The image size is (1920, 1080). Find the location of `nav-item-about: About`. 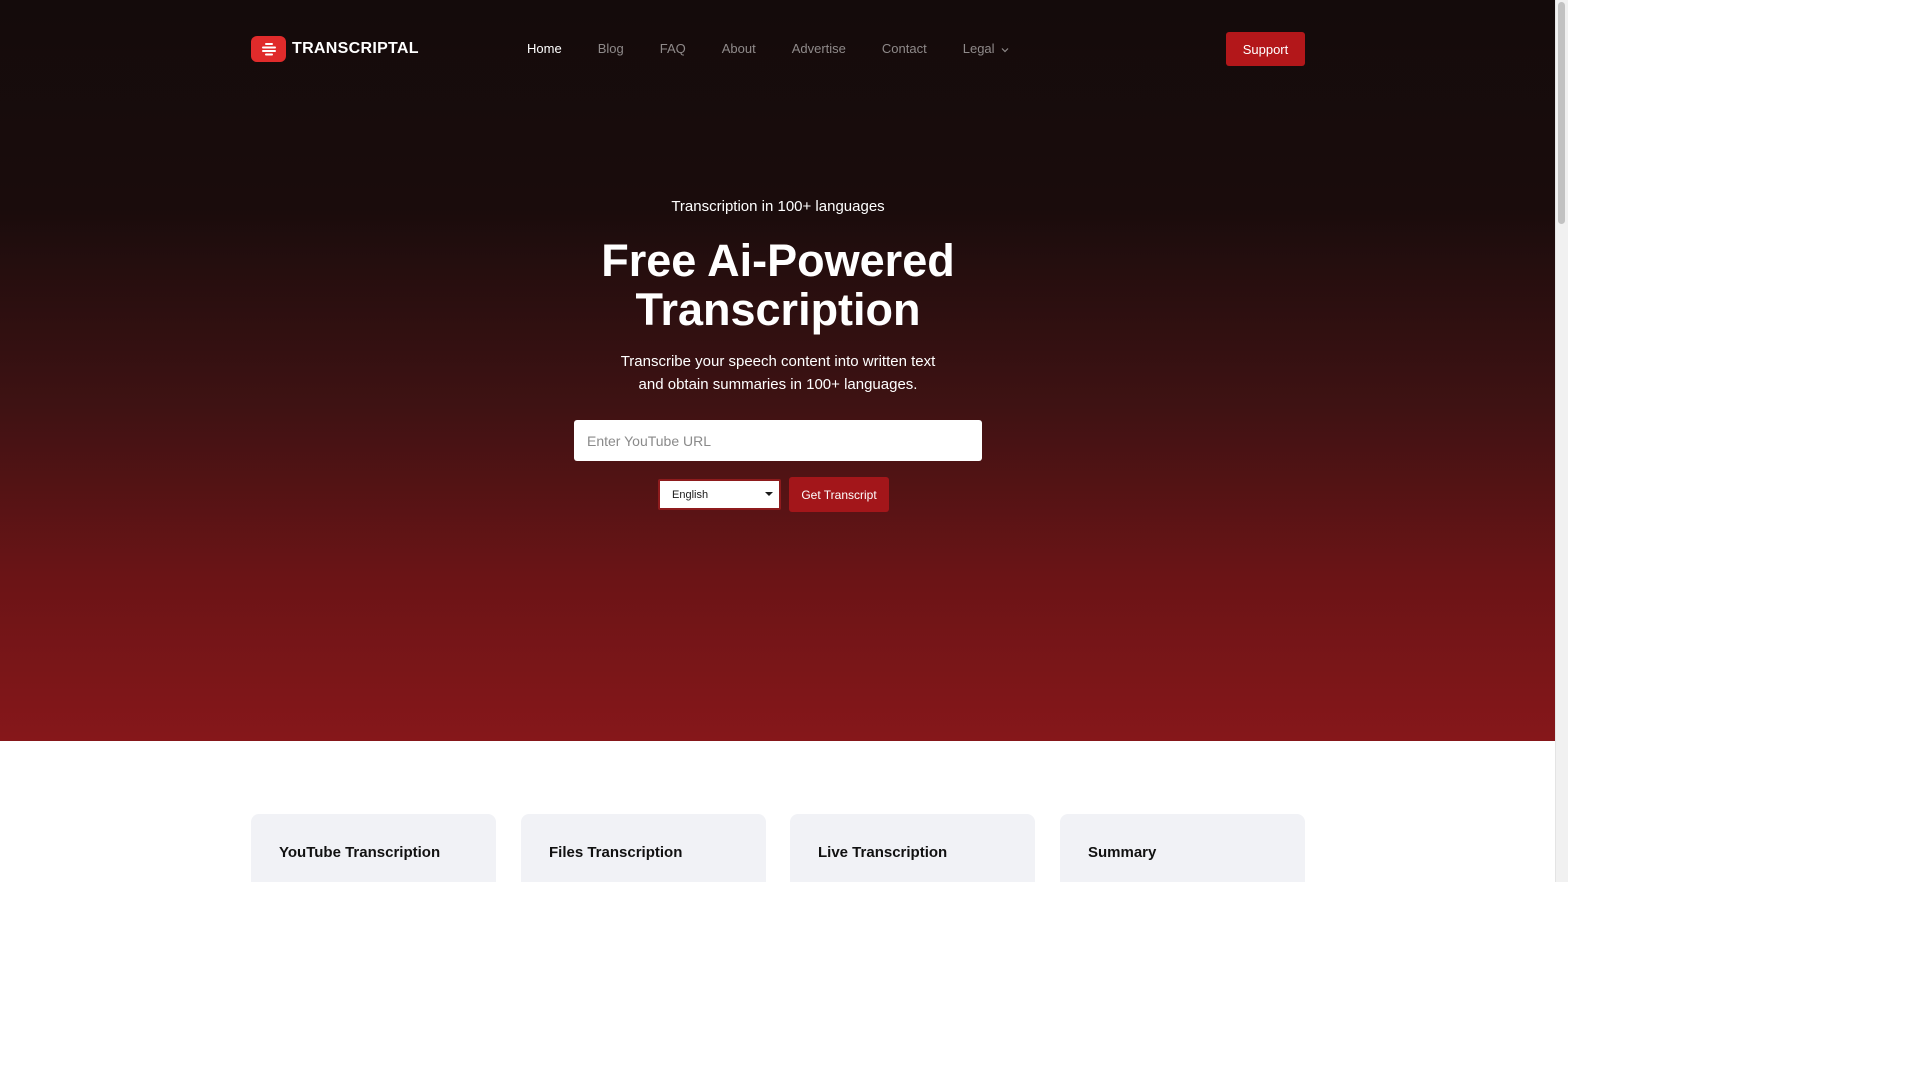

nav-item-about: About is located at coordinates (739, 49).